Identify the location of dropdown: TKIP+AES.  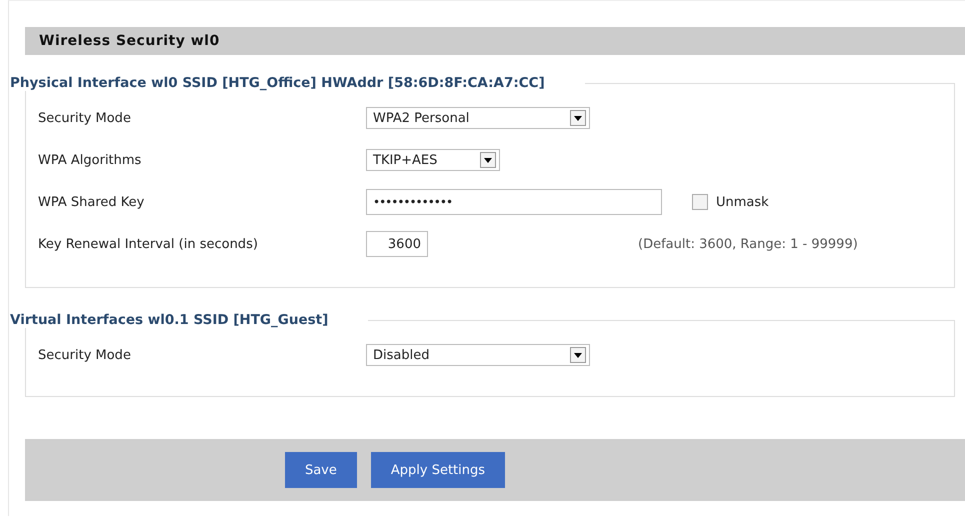
(433, 160).